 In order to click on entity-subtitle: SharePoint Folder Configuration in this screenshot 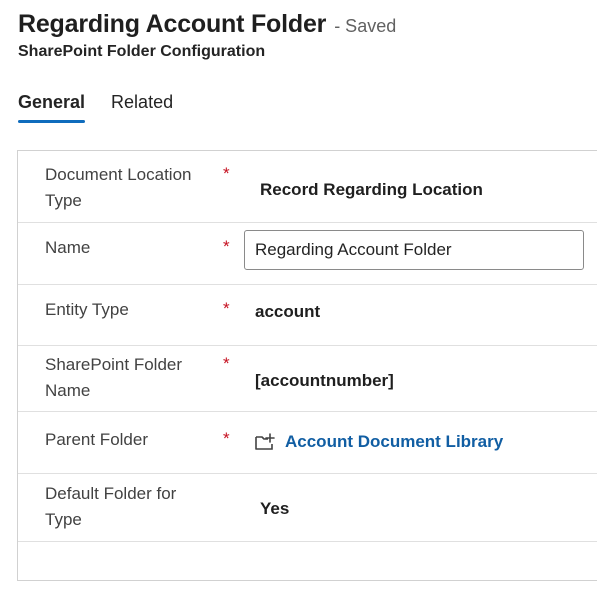, I will do `click(142, 51)`.